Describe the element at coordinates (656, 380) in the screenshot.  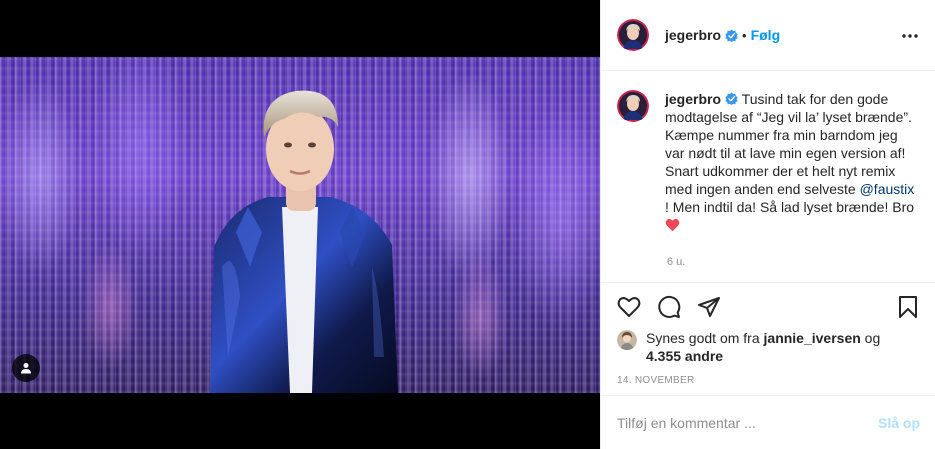
I see `post-date: 14. NOVEMBER` at that location.